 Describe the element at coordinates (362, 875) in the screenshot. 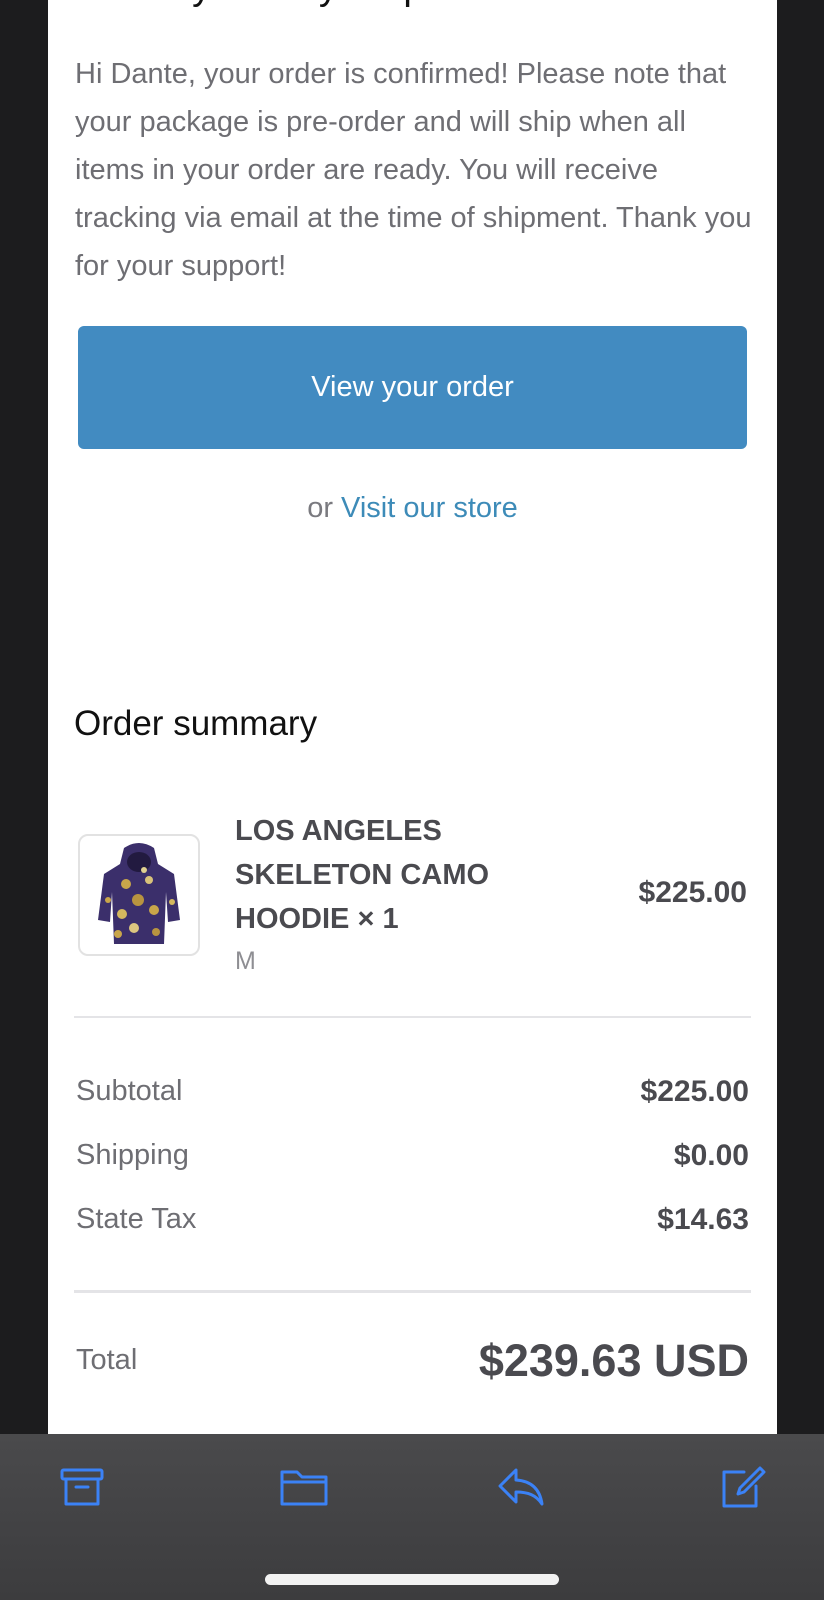

I see `item-name: LOS ANGELES SKELETON CAMO HOODIE × 1` at that location.